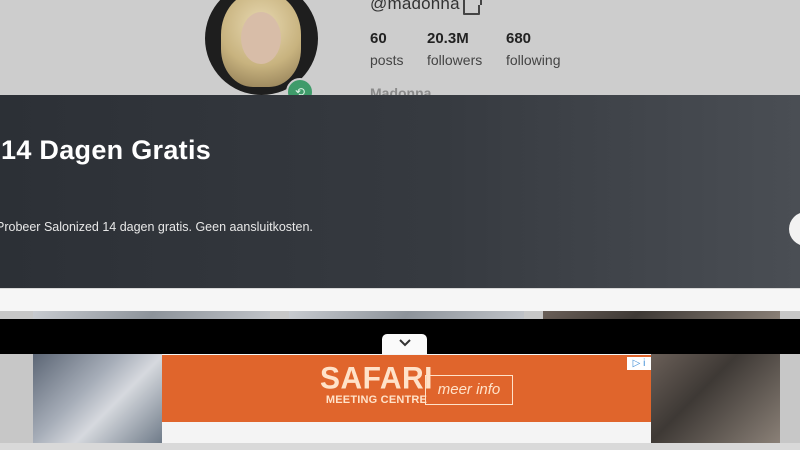 The width and height of the screenshot is (800, 450). I want to click on content-strip, so click(400, 299).